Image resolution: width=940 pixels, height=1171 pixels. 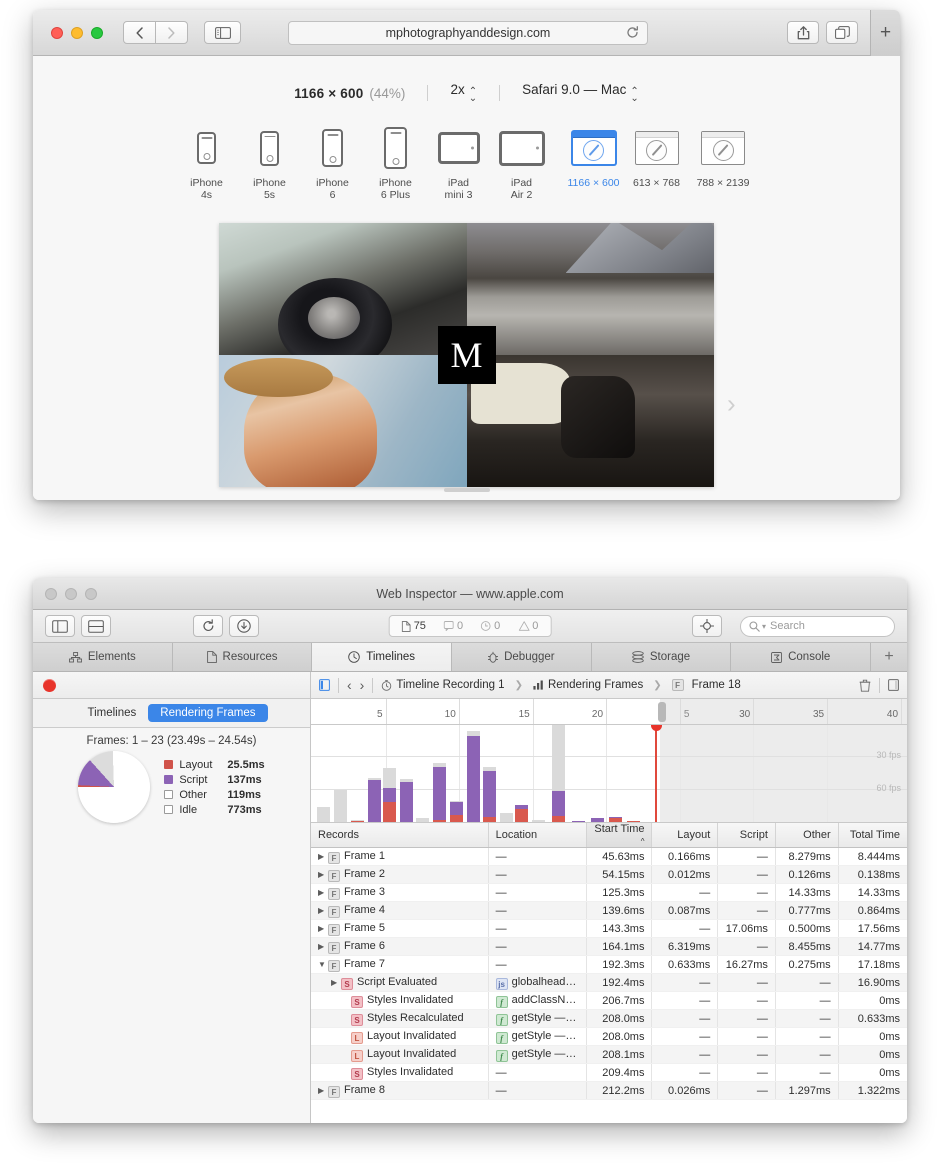 I want to click on forward-button, so click(x=171, y=32).